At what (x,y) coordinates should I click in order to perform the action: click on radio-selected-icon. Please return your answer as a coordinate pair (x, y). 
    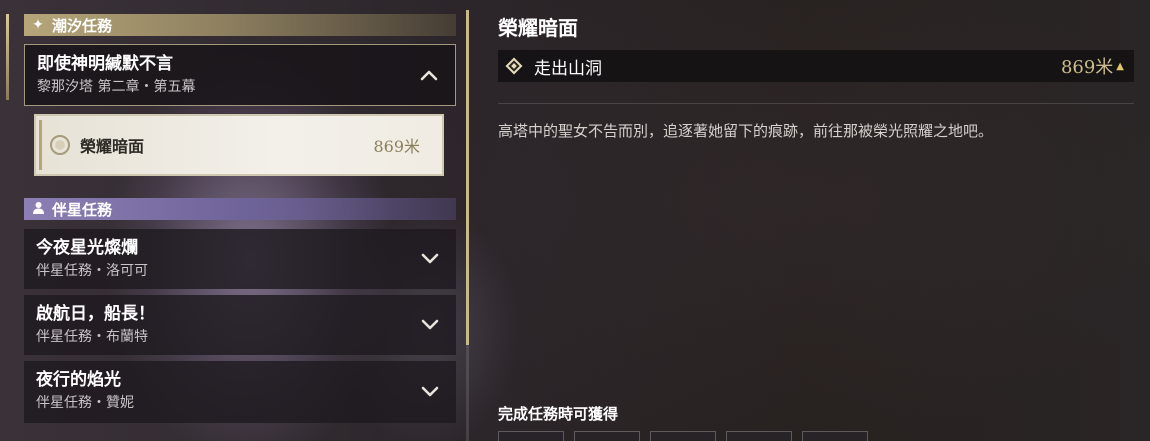
    Looking at the image, I should click on (60, 145).